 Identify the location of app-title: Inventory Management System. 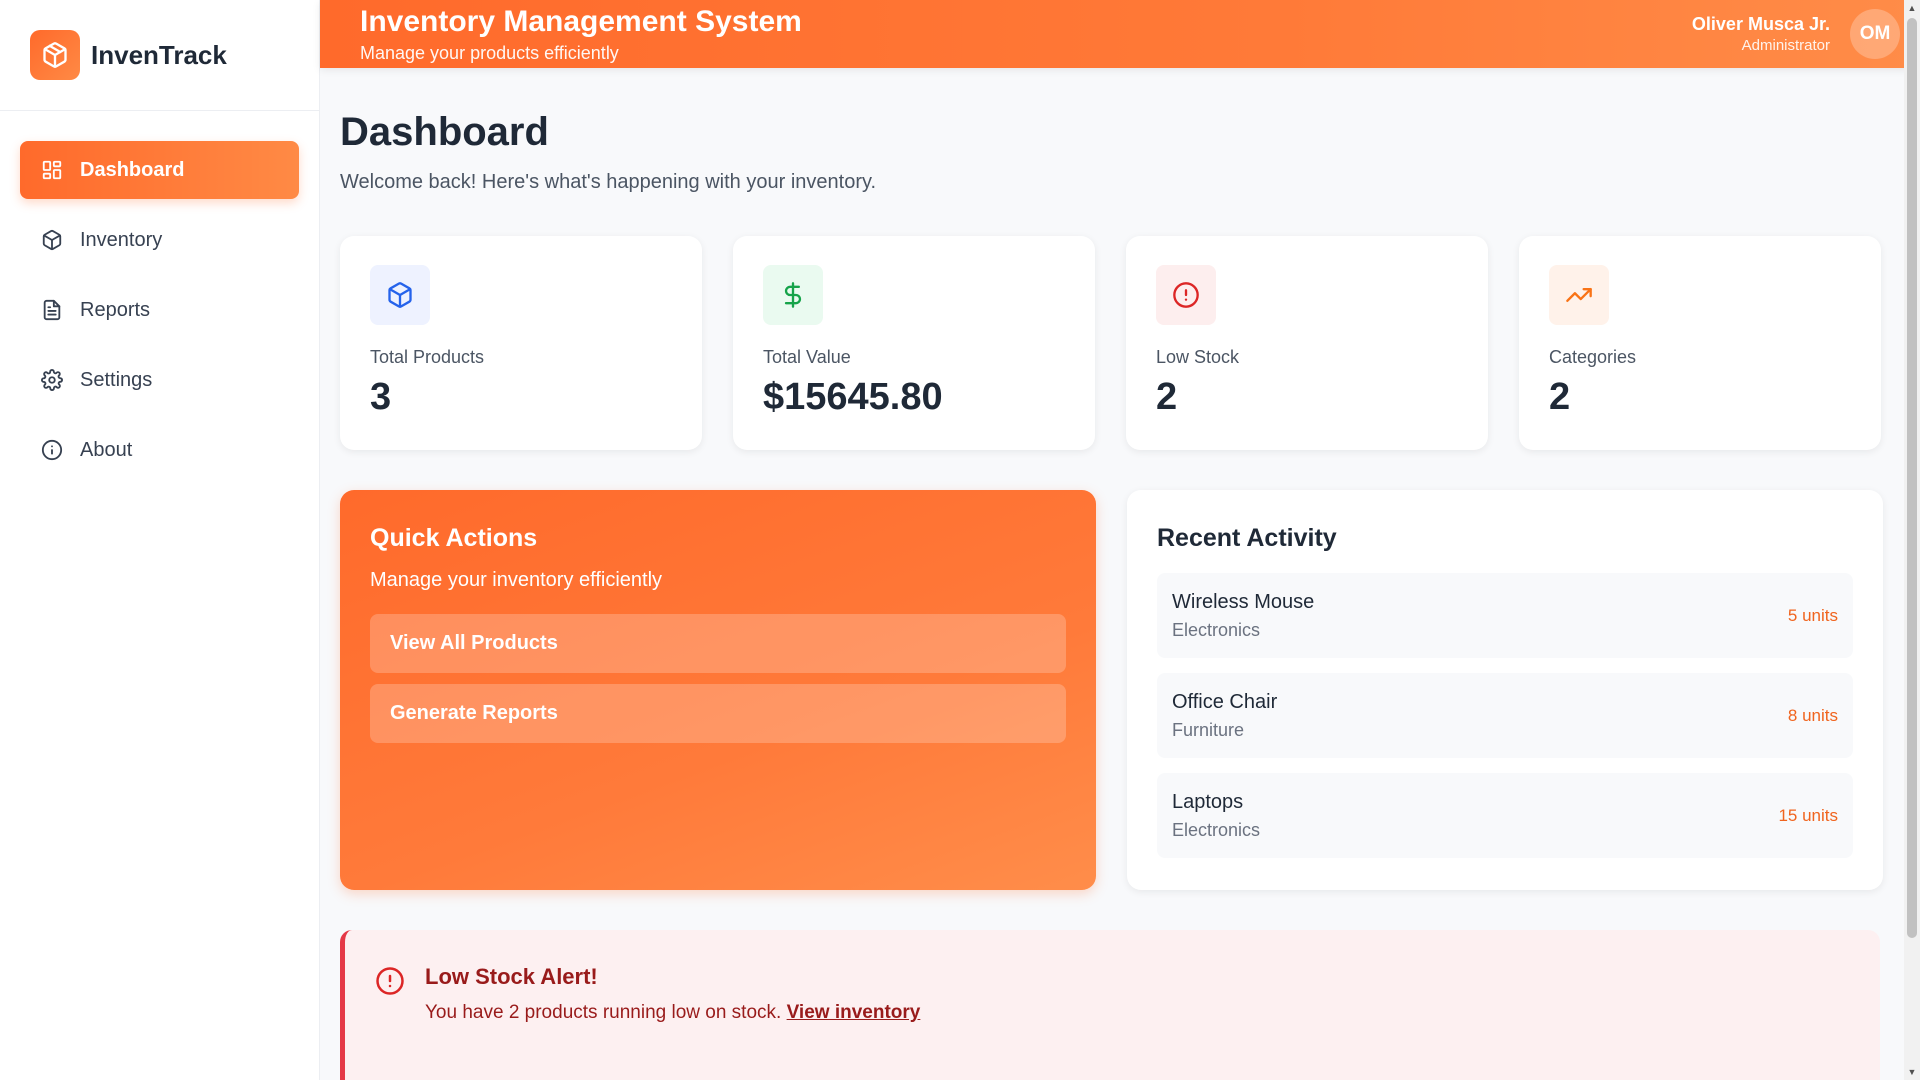
(581, 21).